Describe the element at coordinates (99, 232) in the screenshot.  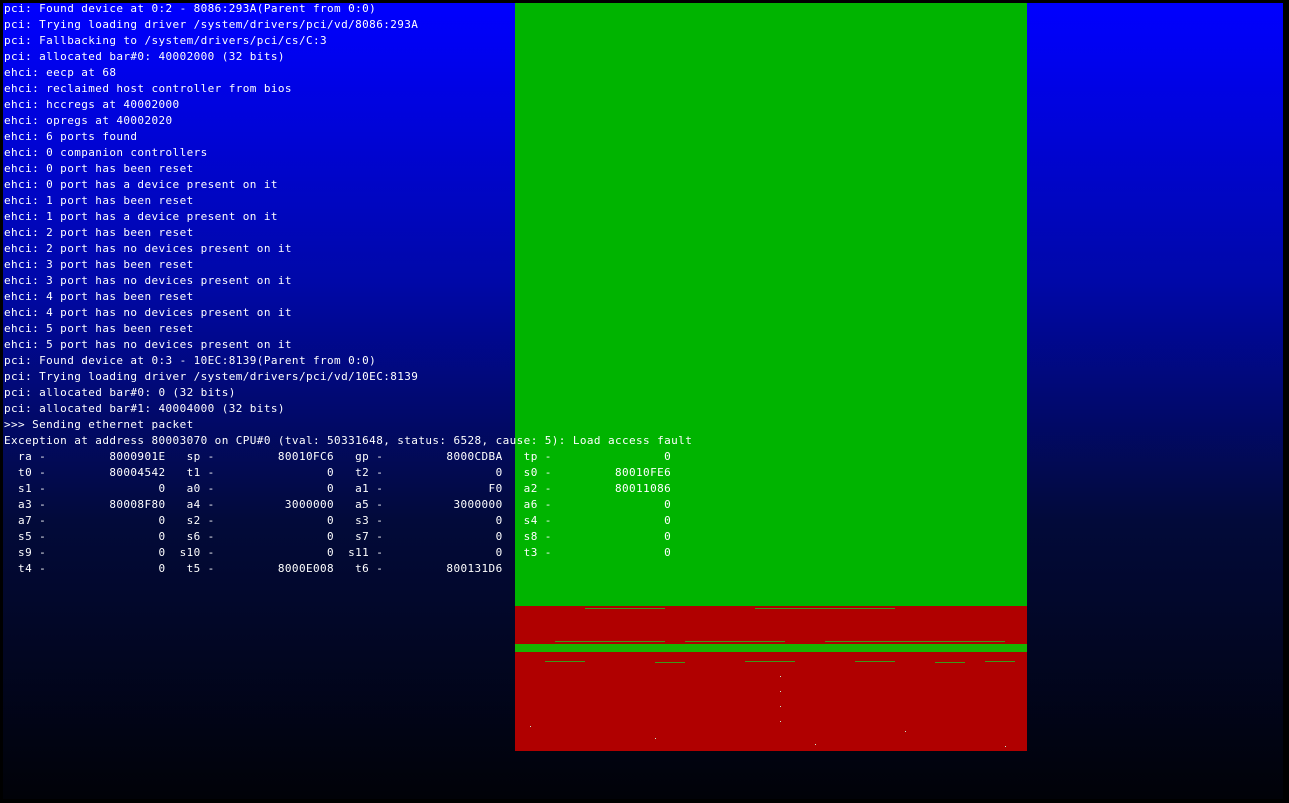
I see `console-line: ehci: 2 port has been reset` at that location.